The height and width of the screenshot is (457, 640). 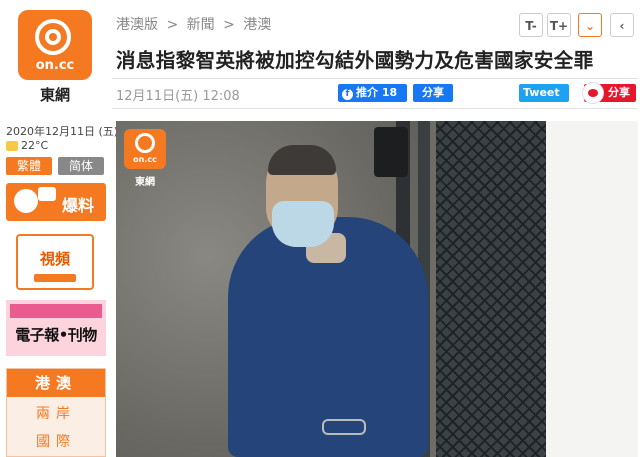 What do you see at coordinates (355, 60) in the screenshot?
I see `article-headline: 消息指黎智英將被加控勾結外國勢力及危害國家安全罪` at bounding box center [355, 60].